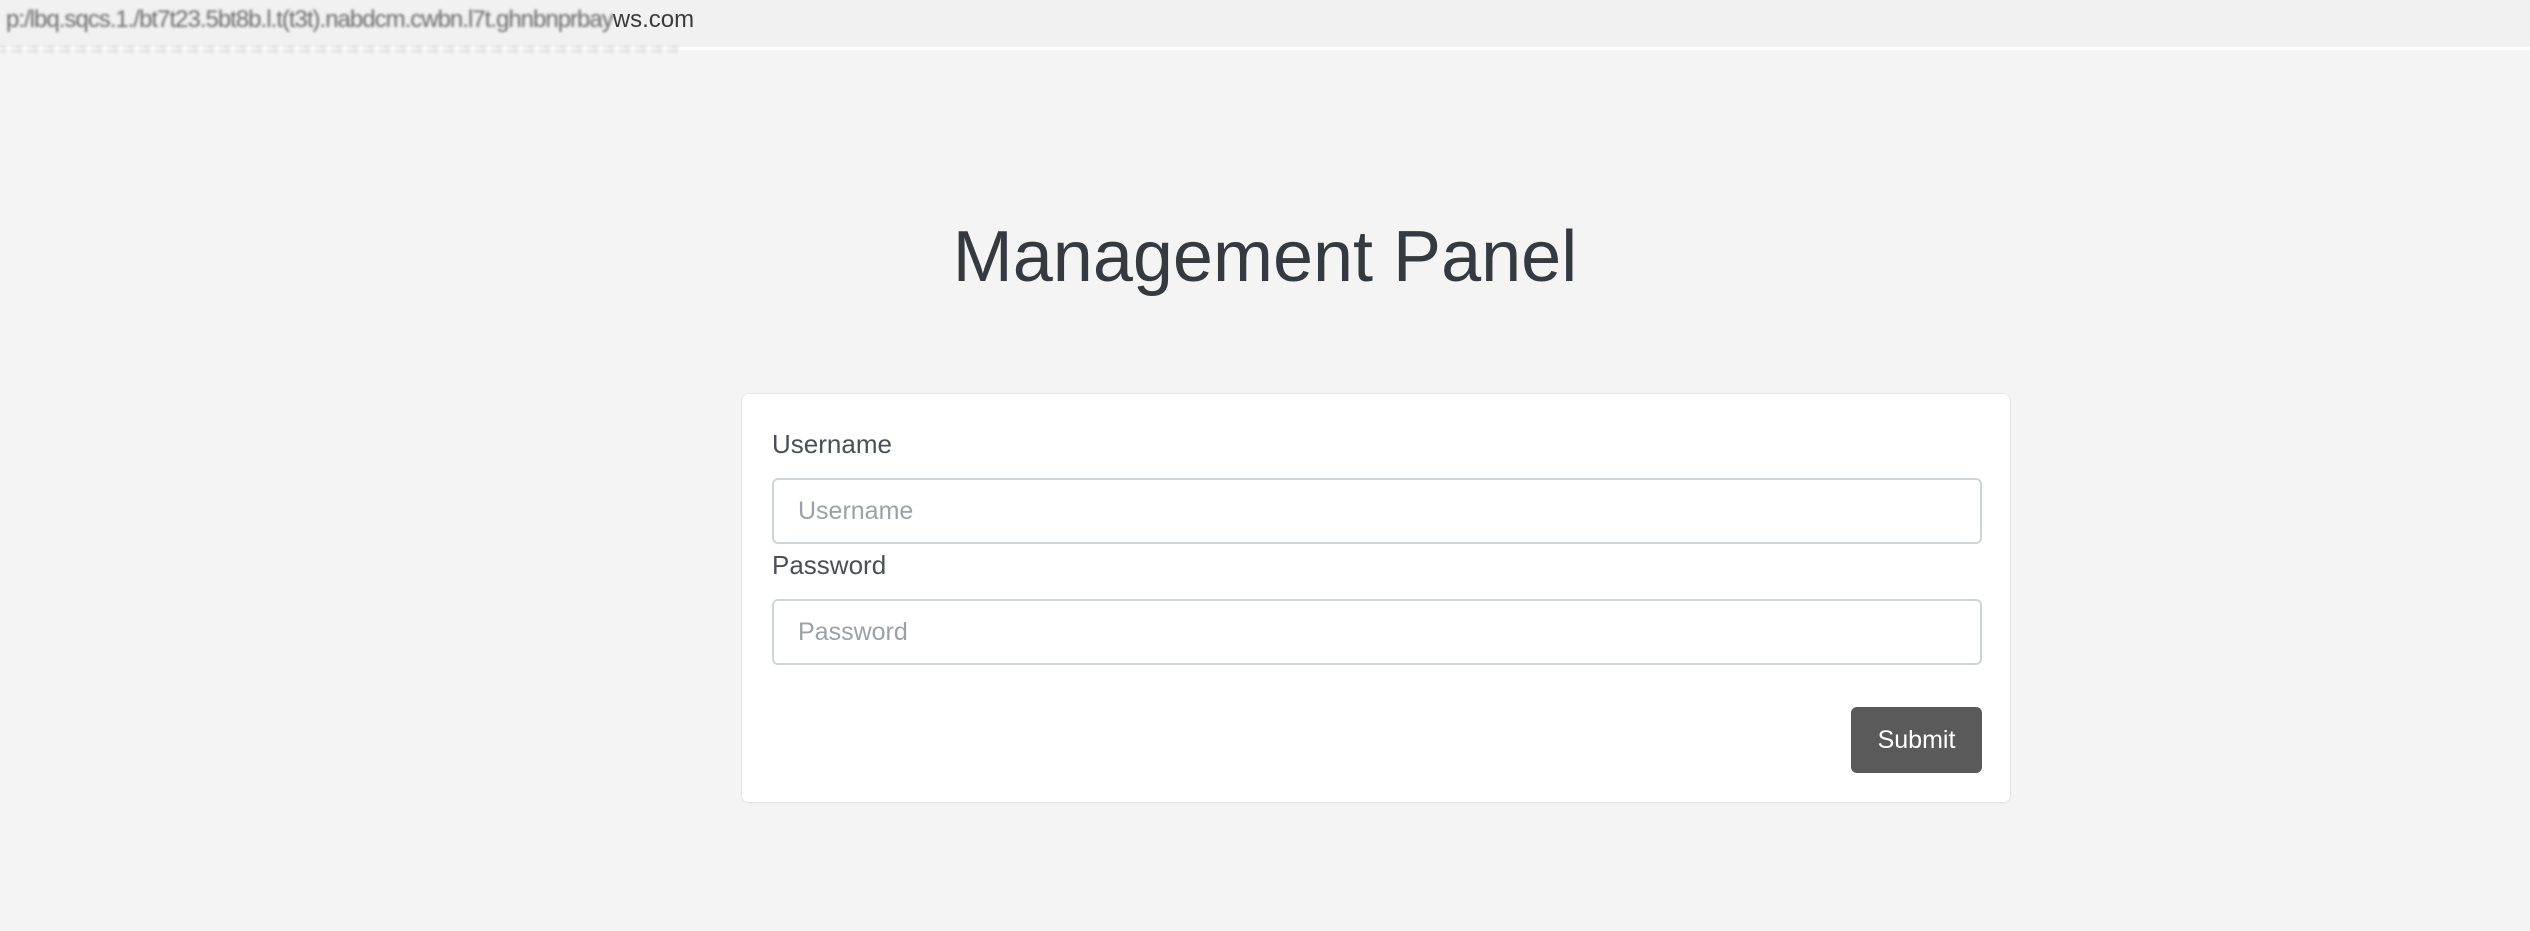  I want to click on page-title: Management Panel, so click(1265, 257).